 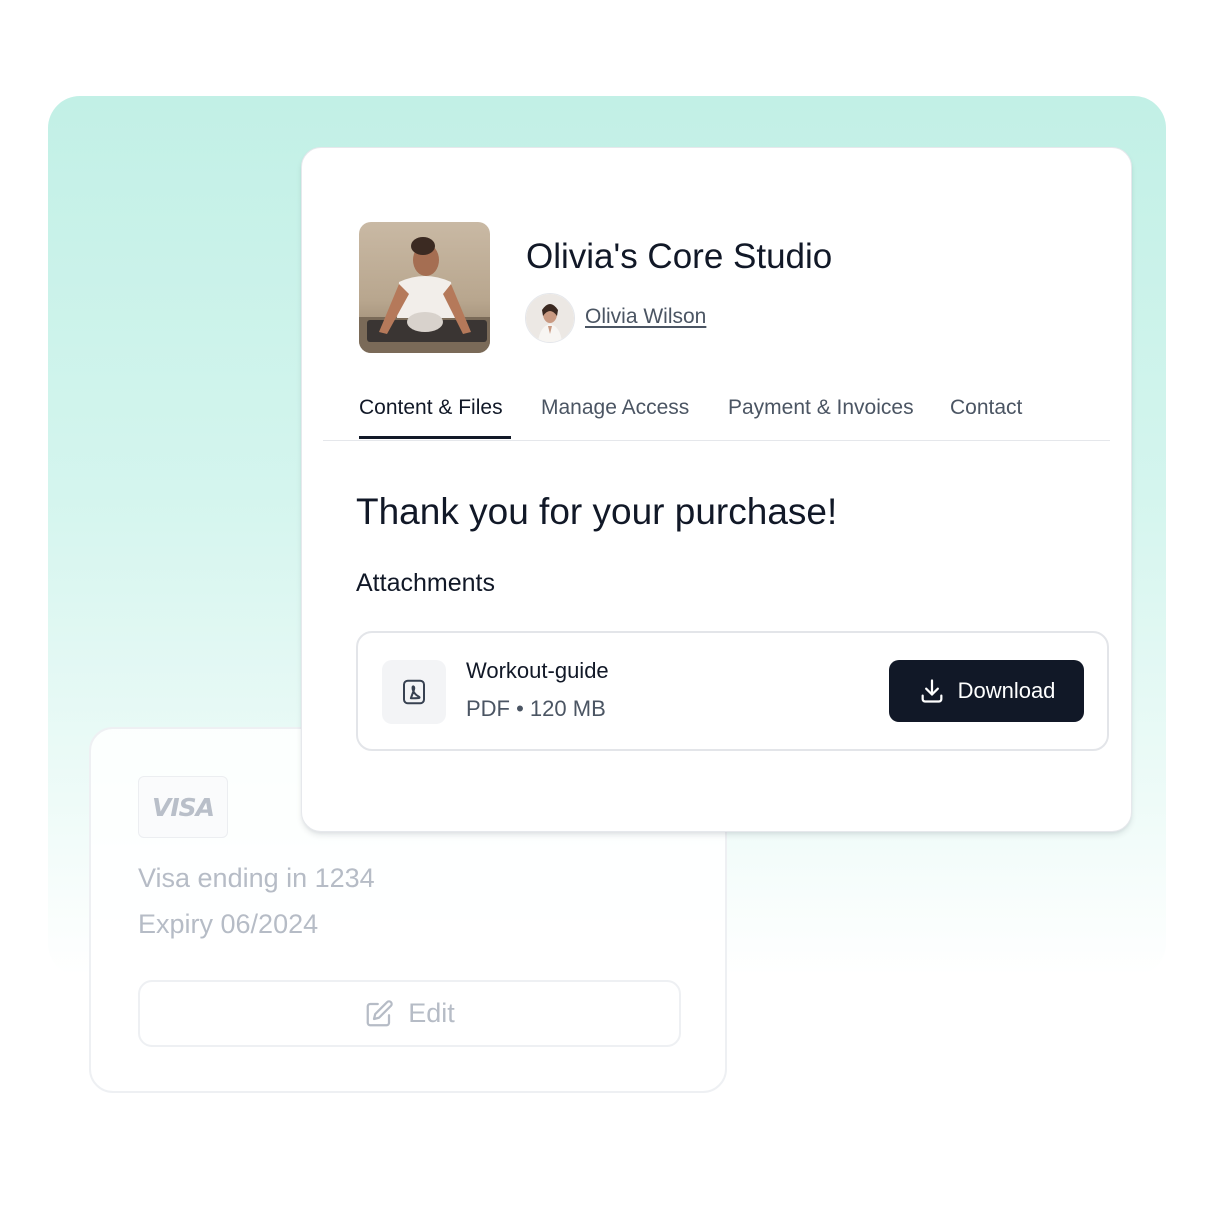 I want to click on attachment-item: Workout-guide PDF • 120 MB Download, so click(x=732, y=691).